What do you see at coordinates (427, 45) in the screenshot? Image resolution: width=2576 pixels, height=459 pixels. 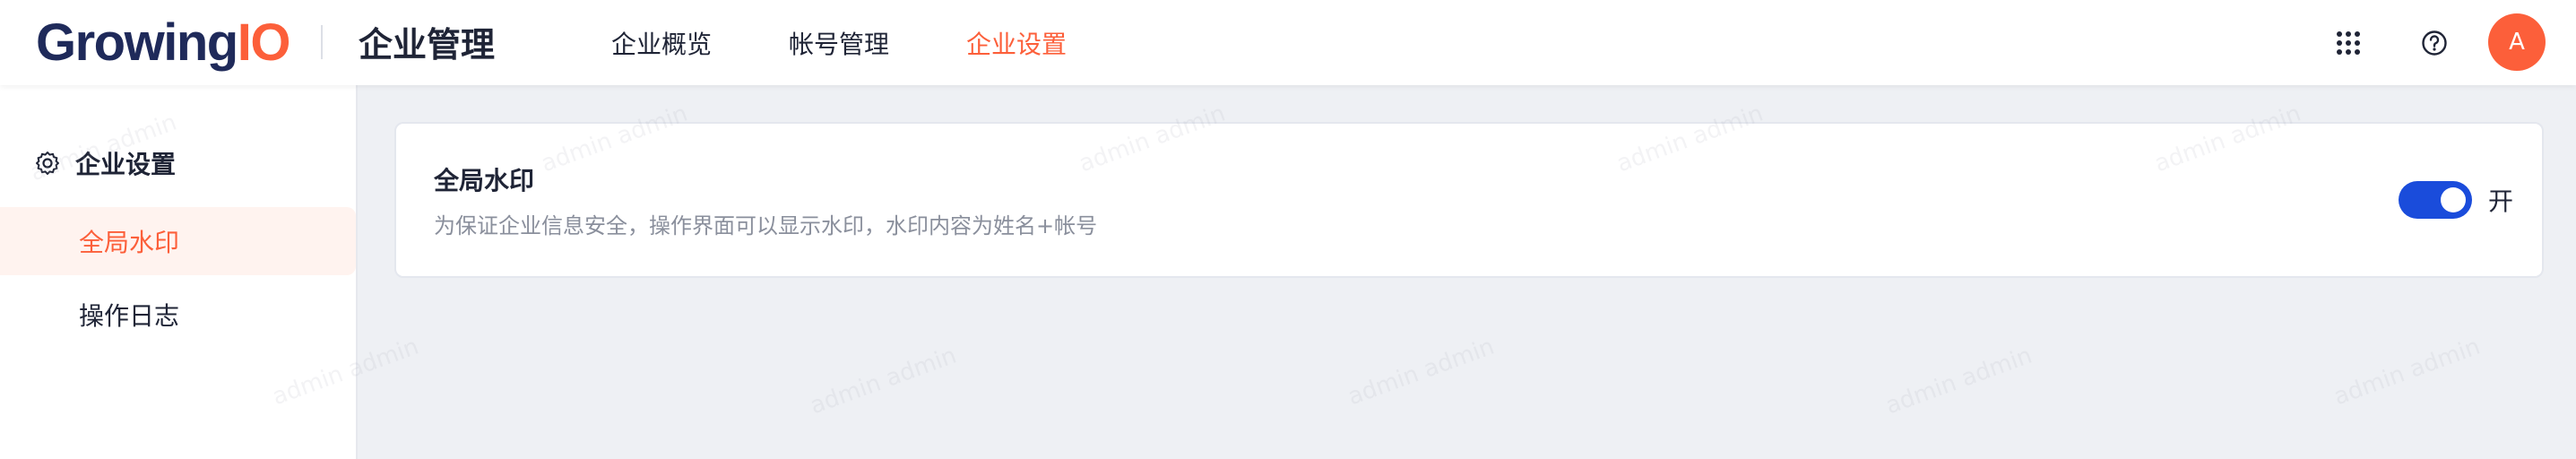 I see `product-title: 企业管理` at bounding box center [427, 45].